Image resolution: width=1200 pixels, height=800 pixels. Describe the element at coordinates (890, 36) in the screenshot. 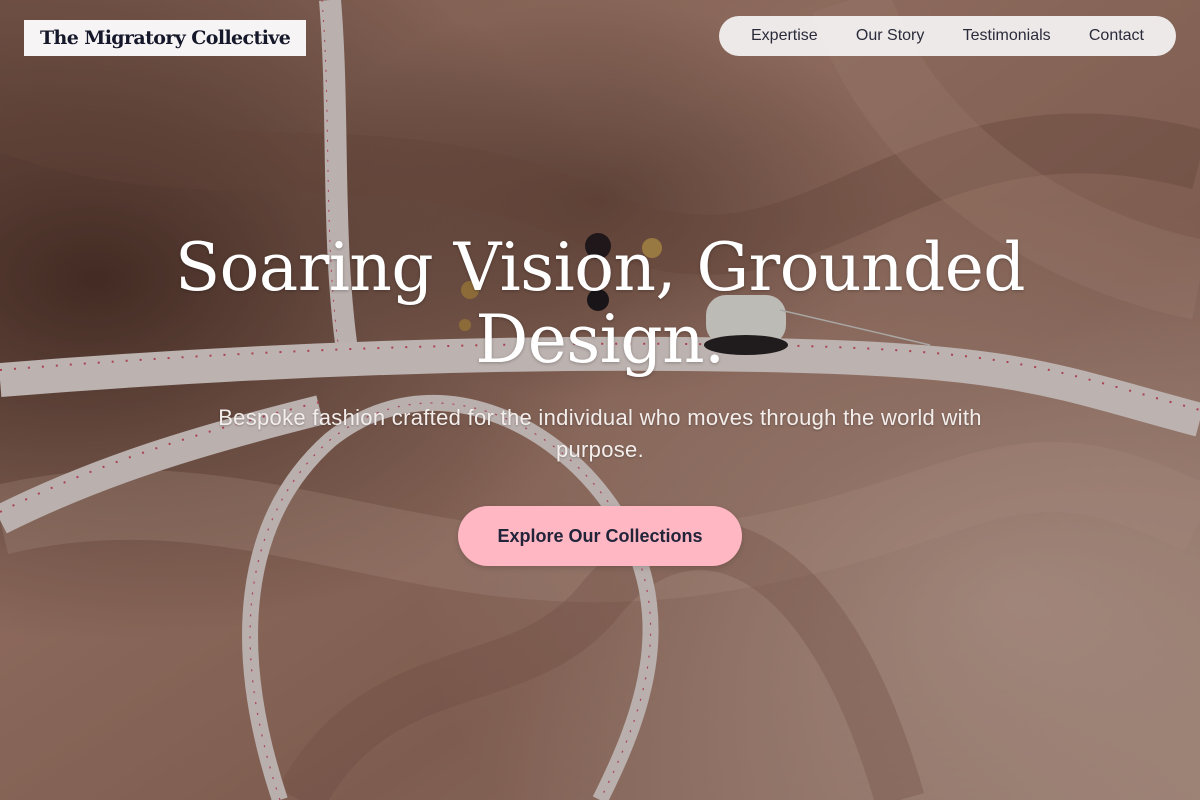

I see `nav-item-our-story: Our Story` at that location.